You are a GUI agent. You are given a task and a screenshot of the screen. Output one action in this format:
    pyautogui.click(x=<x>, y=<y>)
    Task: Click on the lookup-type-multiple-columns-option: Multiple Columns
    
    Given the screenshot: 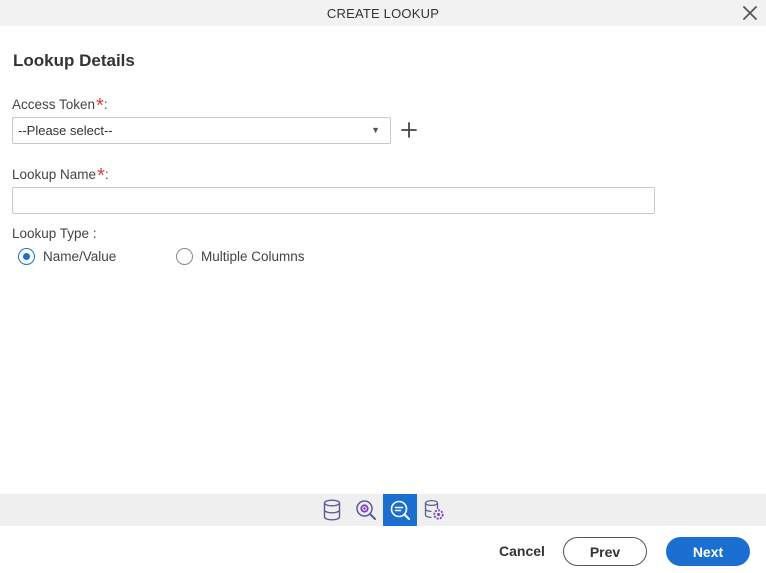 What is the action you would take?
    pyautogui.click(x=240, y=256)
    